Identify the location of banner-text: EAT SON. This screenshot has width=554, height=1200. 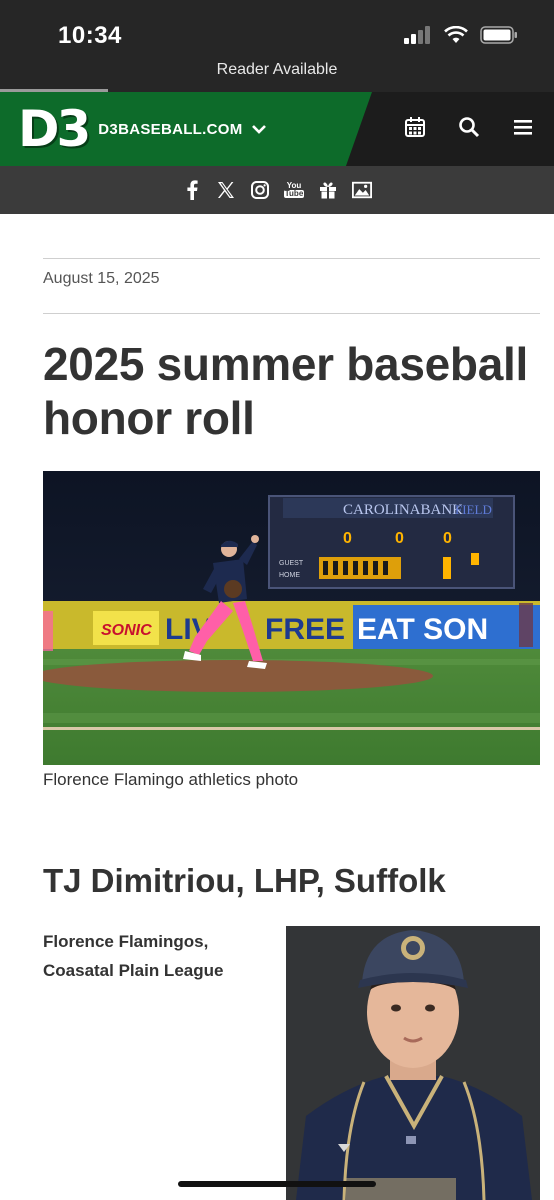
(422, 629).